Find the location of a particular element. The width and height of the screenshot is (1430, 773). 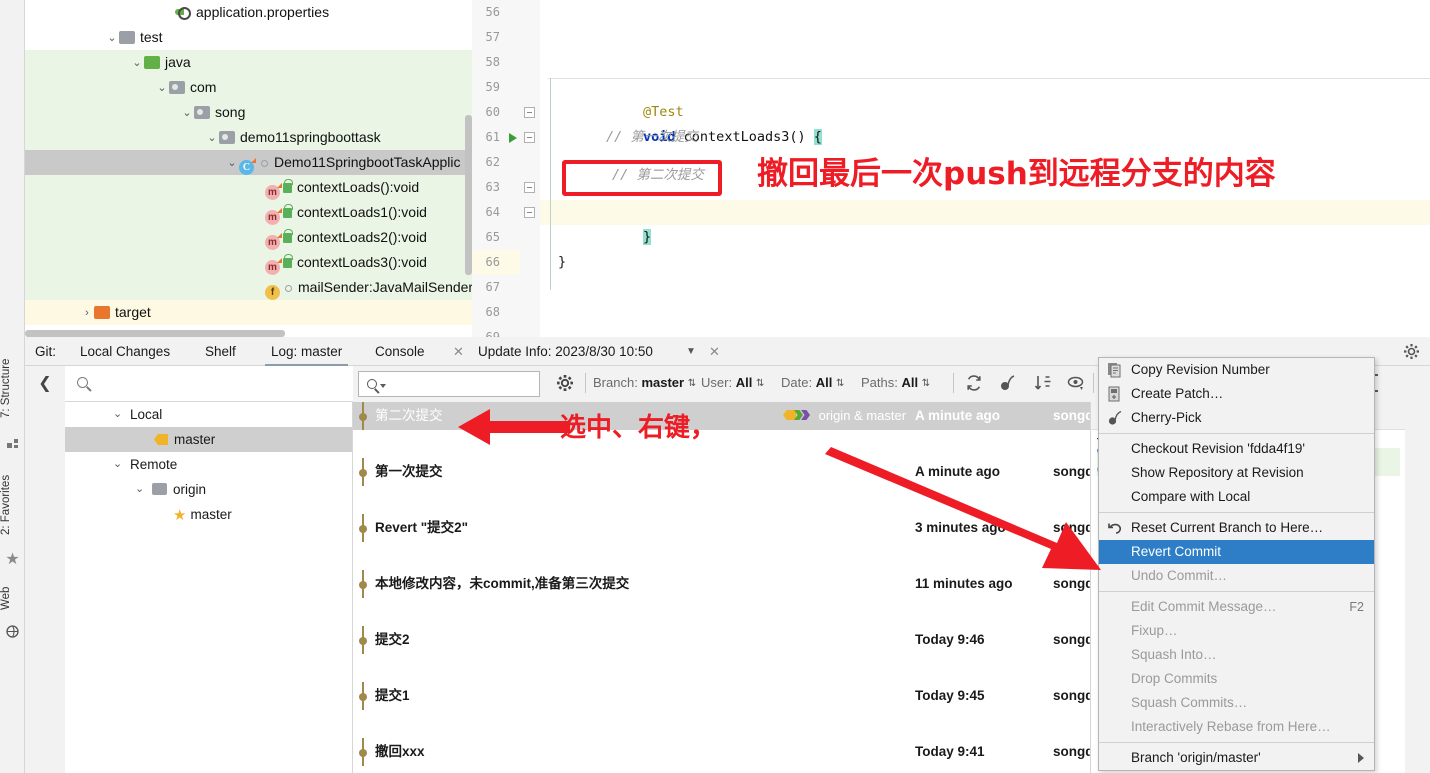

tab-log-master: Log: master is located at coordinates (307, 351).